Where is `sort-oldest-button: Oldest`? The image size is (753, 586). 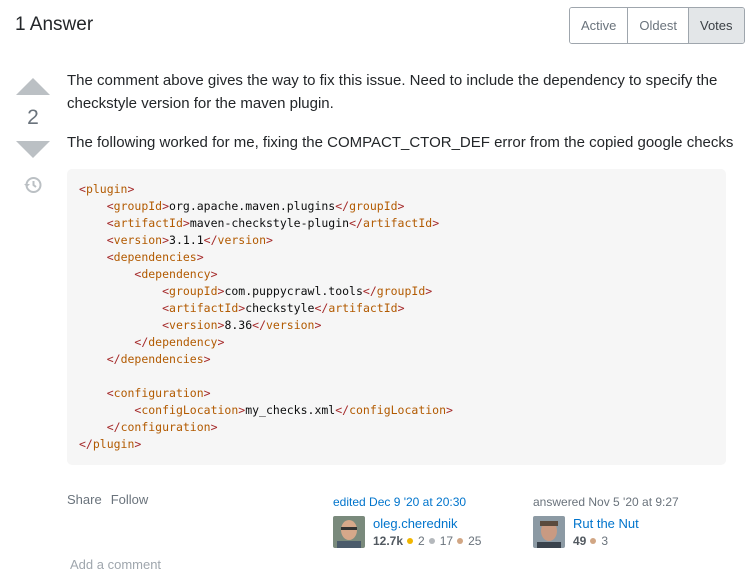 sort-oldest-button: Oldest is located at coordinates (657, 25).